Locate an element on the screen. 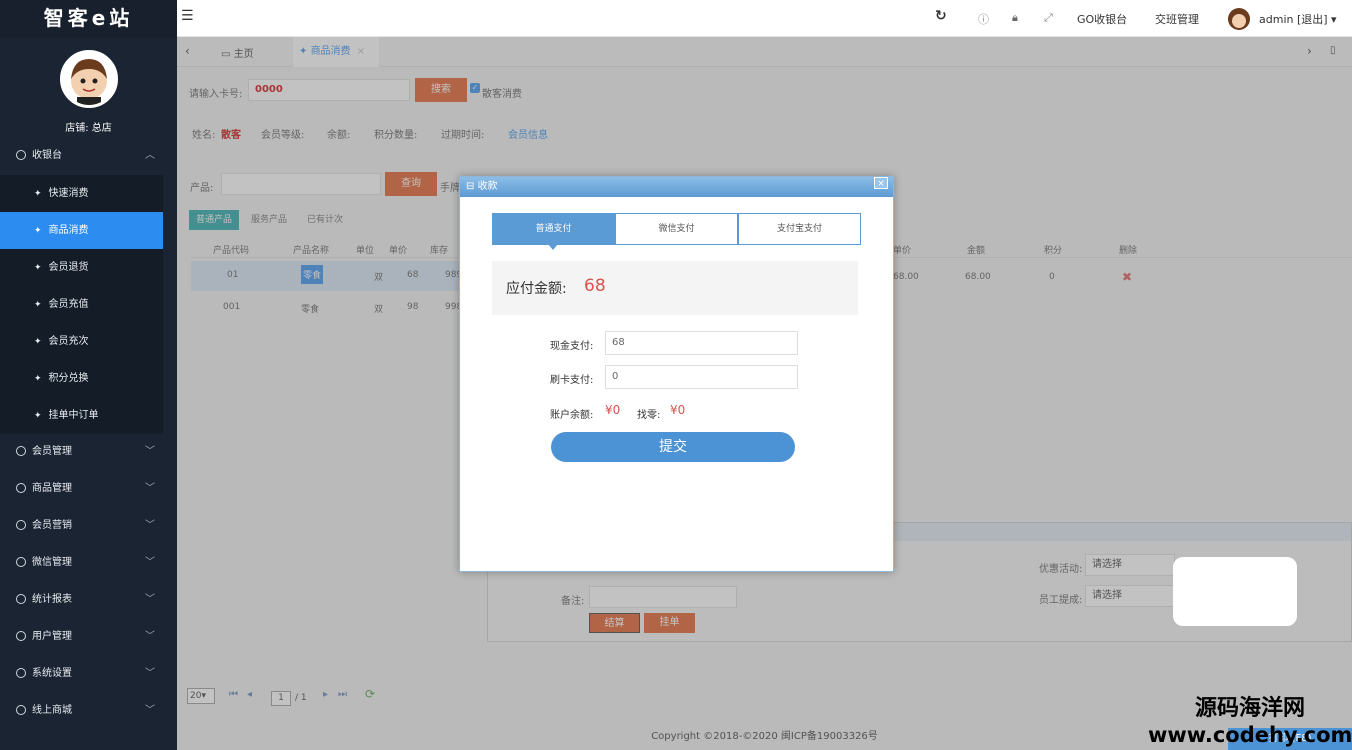 Image resolution: width=1352 pixels, height=750 pixels. card-pay-label: 刷卡支付: is located at coordinates (572, 380).